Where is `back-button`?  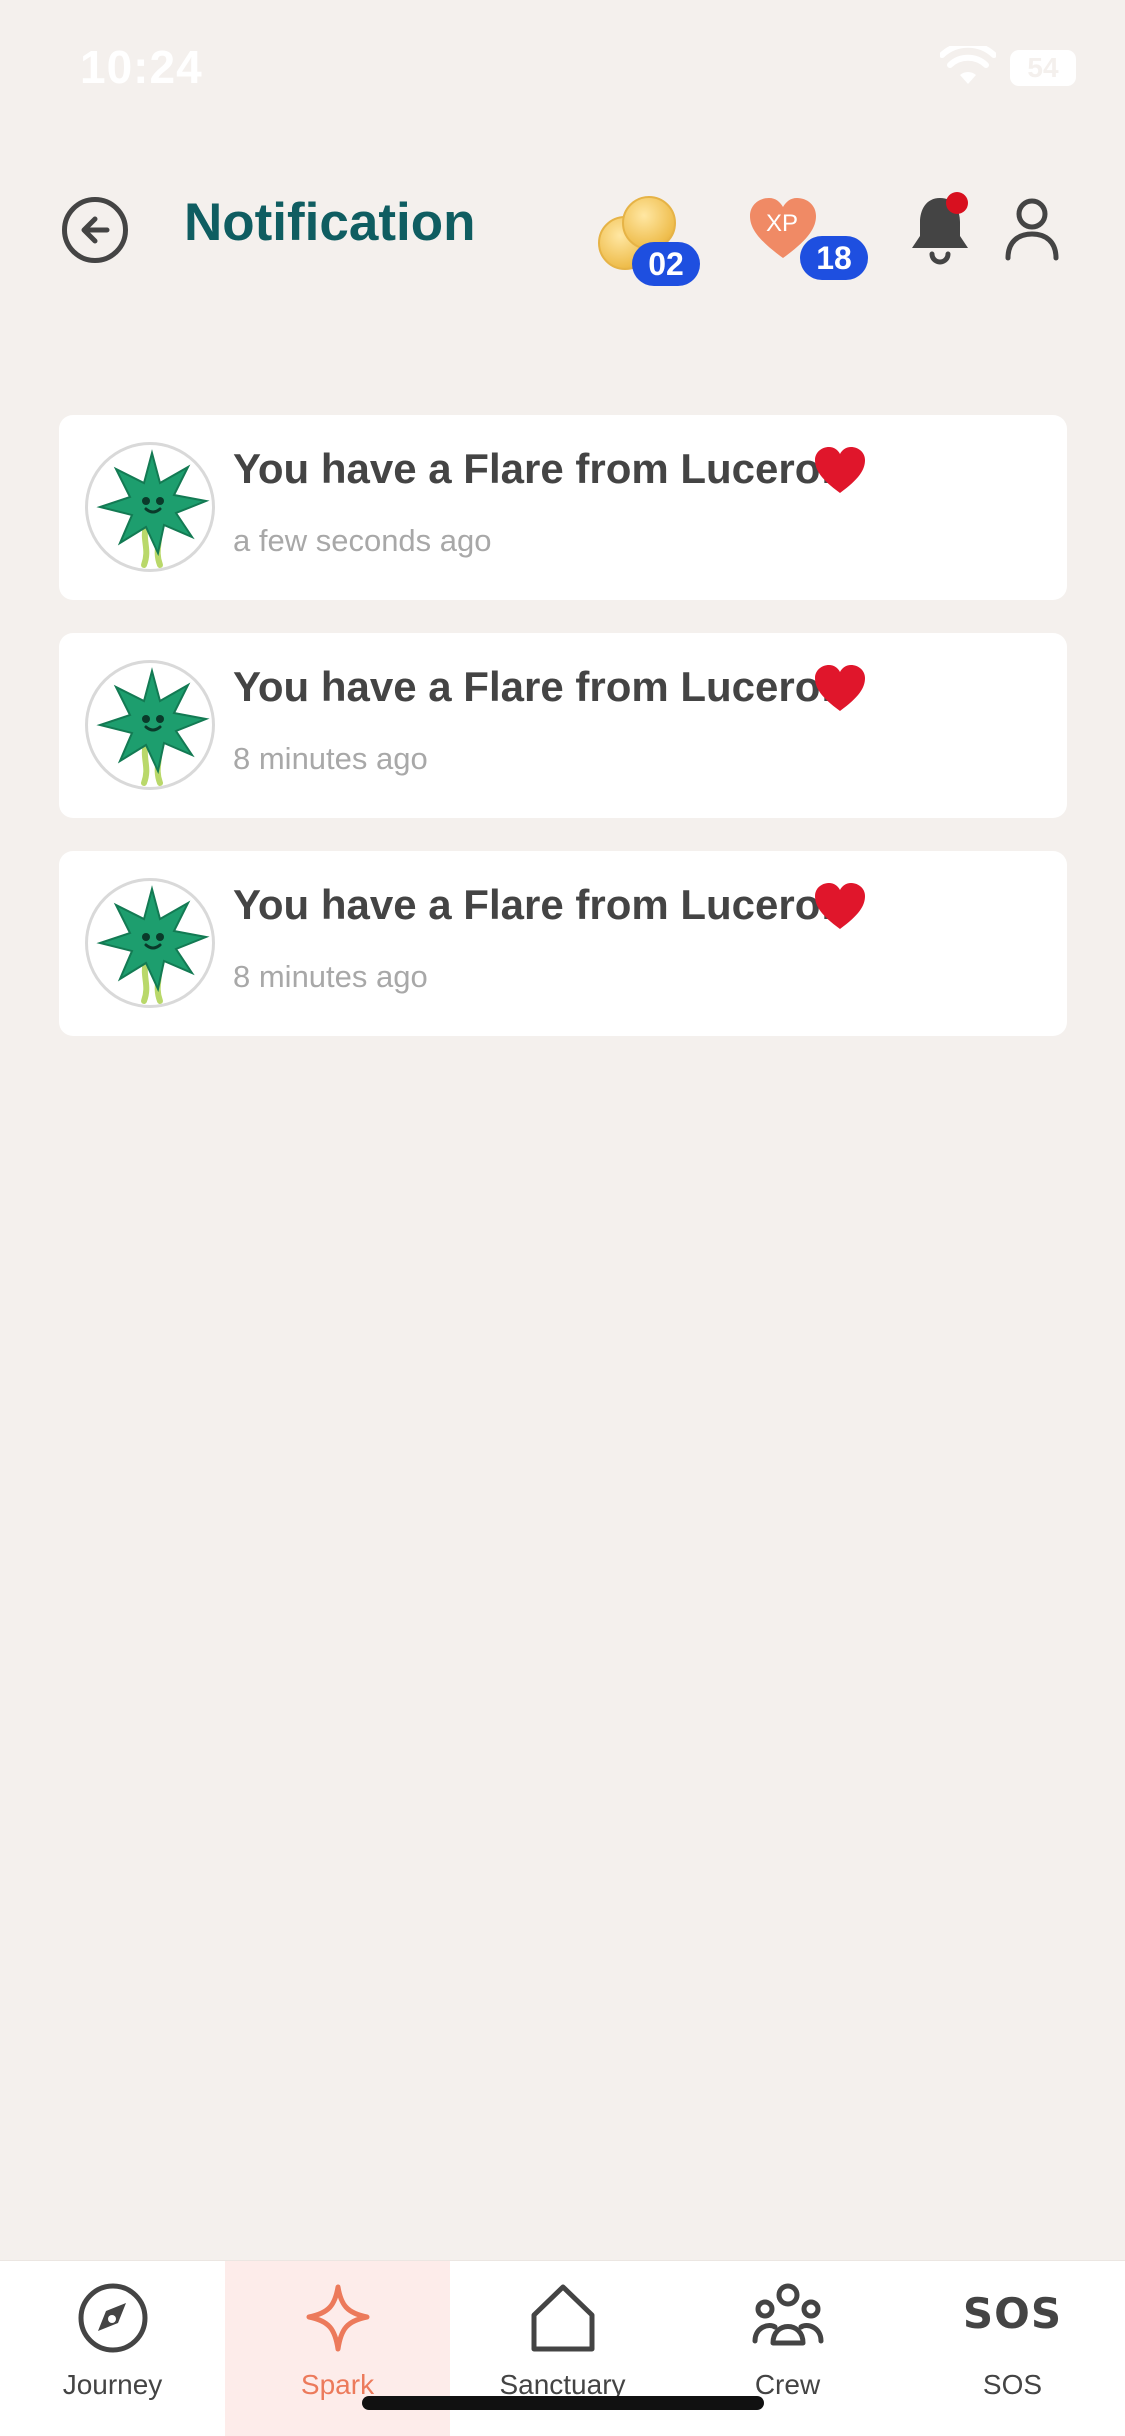
back-button is located at coordinates (95, 230).